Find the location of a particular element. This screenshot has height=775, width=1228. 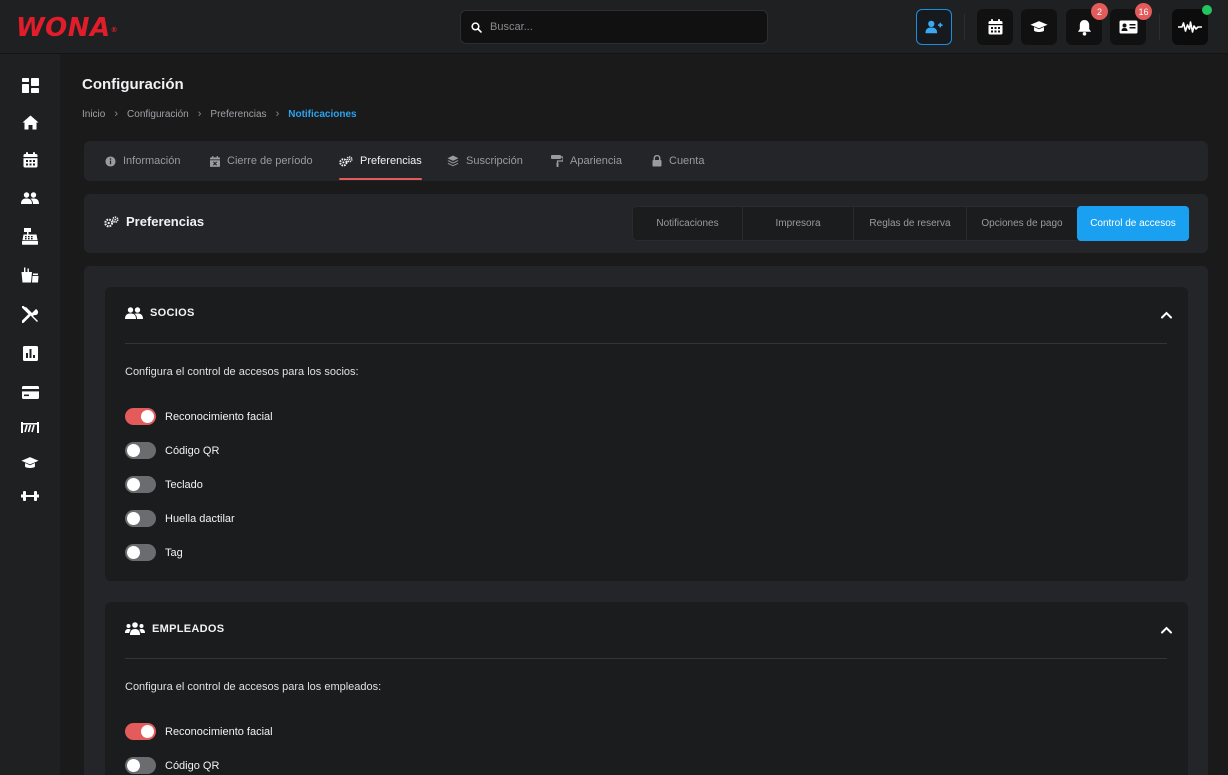

section-header: SOCIOS is located at coordinates (160, 313).